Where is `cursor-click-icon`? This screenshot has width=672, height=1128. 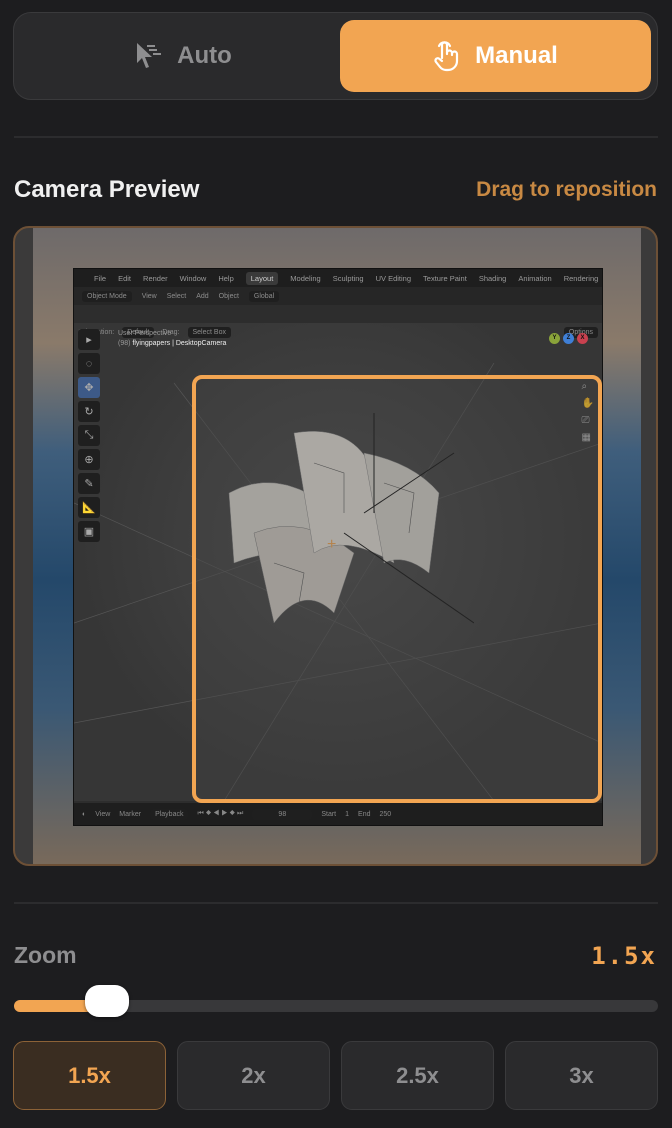 cursor-click-icon is located at coordinates (149, 55).